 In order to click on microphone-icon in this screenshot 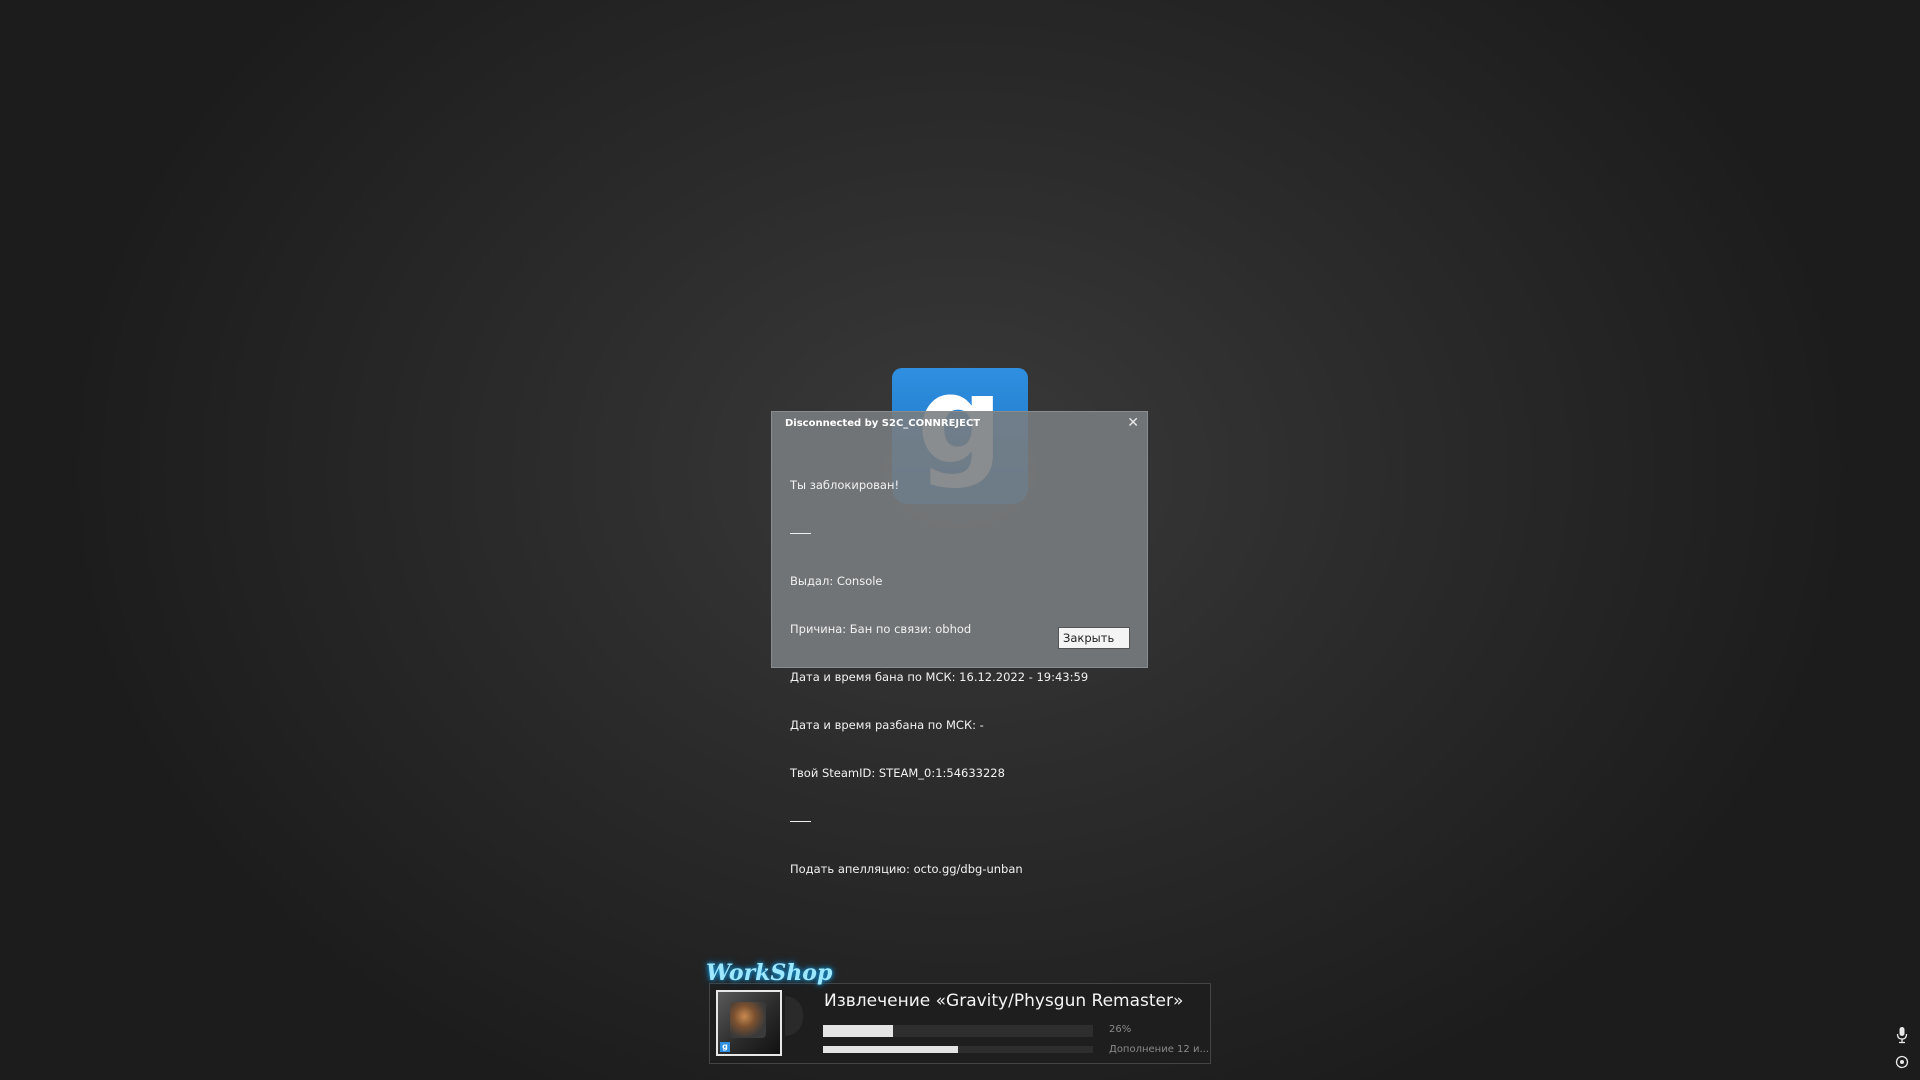, I will do `click(1902, 1035)`.